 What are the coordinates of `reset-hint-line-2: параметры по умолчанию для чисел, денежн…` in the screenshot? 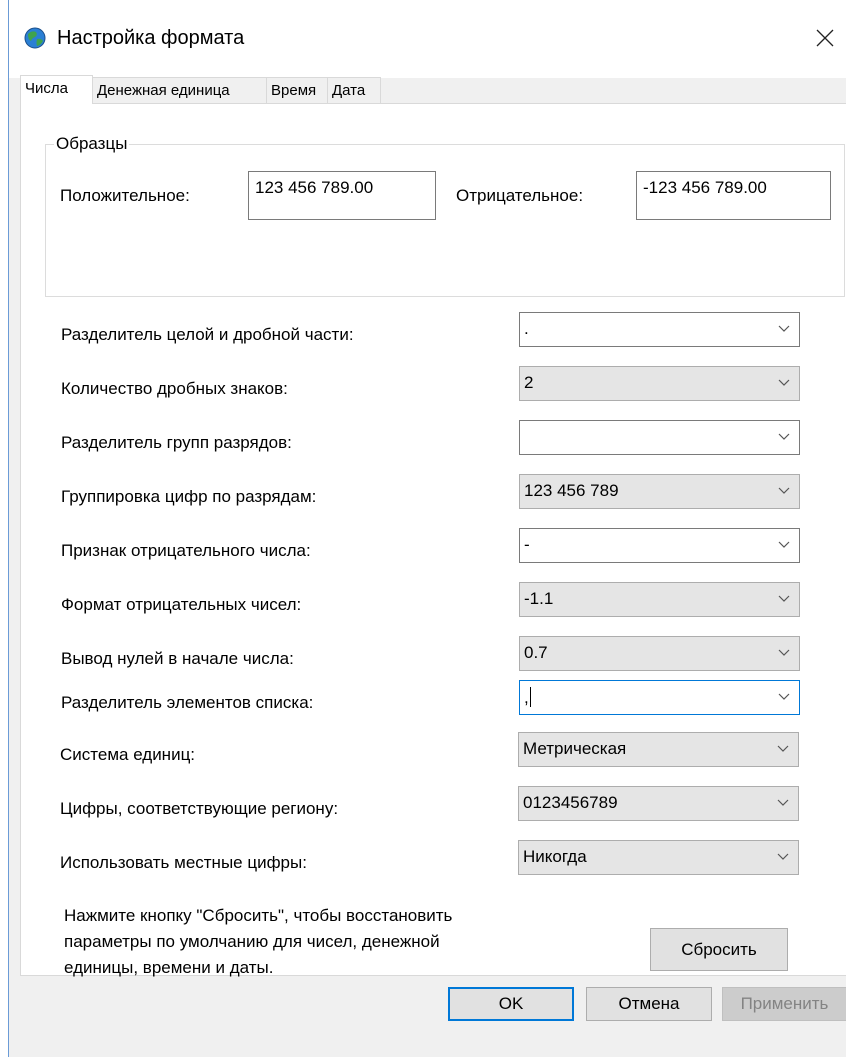 It's located at (252, 941).